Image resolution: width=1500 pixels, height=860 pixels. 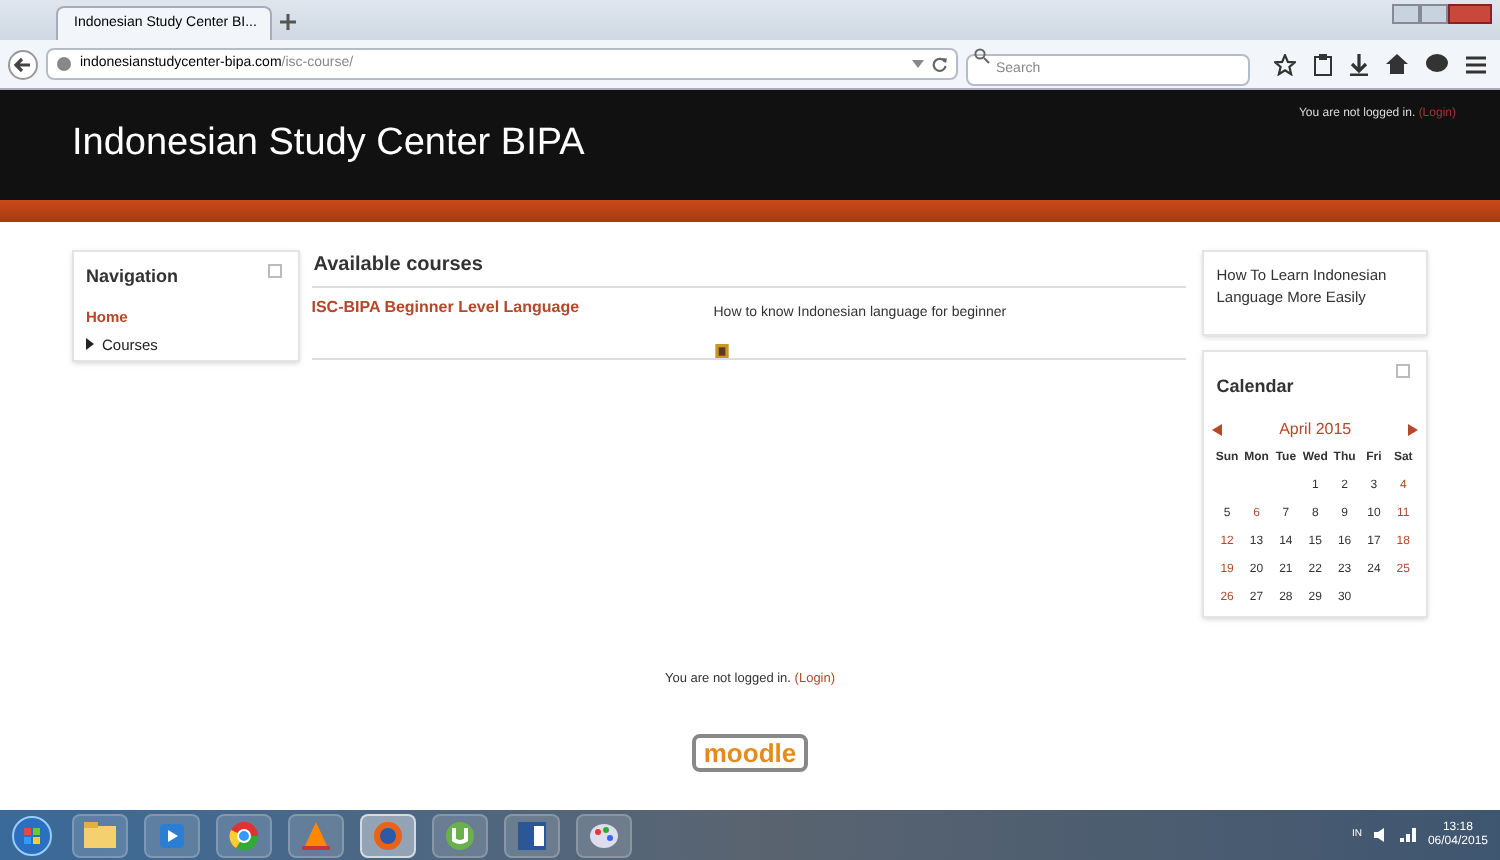 I want to click on speaker-icon, so click(x=1380, y=835).